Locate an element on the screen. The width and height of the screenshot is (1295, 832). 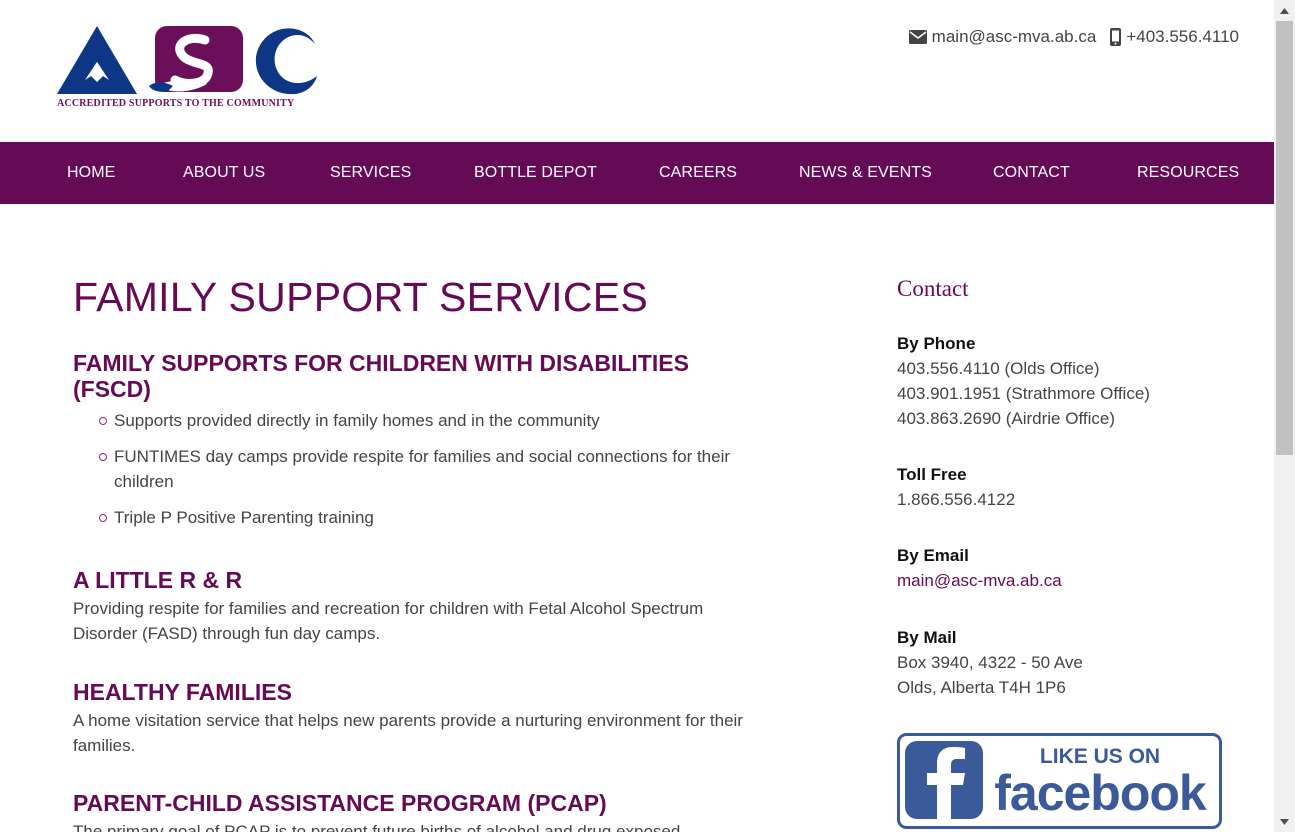
by-phone-heading: By Phone is located at coordinates (936, 343).